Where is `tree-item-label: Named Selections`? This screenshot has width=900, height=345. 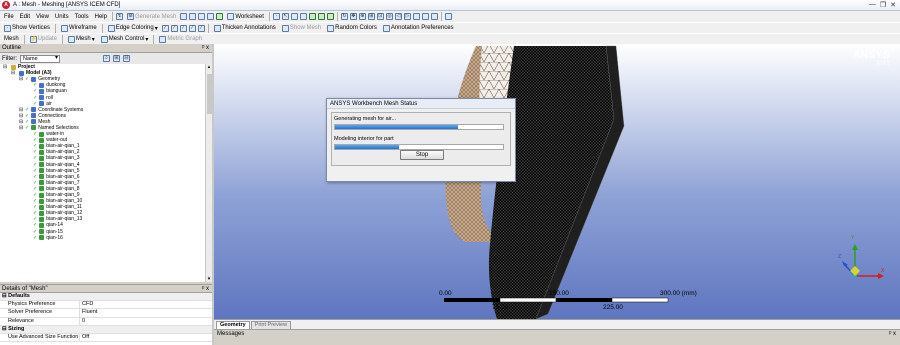 tree-item-label: Named Selections is located at coordinates (58, 127).